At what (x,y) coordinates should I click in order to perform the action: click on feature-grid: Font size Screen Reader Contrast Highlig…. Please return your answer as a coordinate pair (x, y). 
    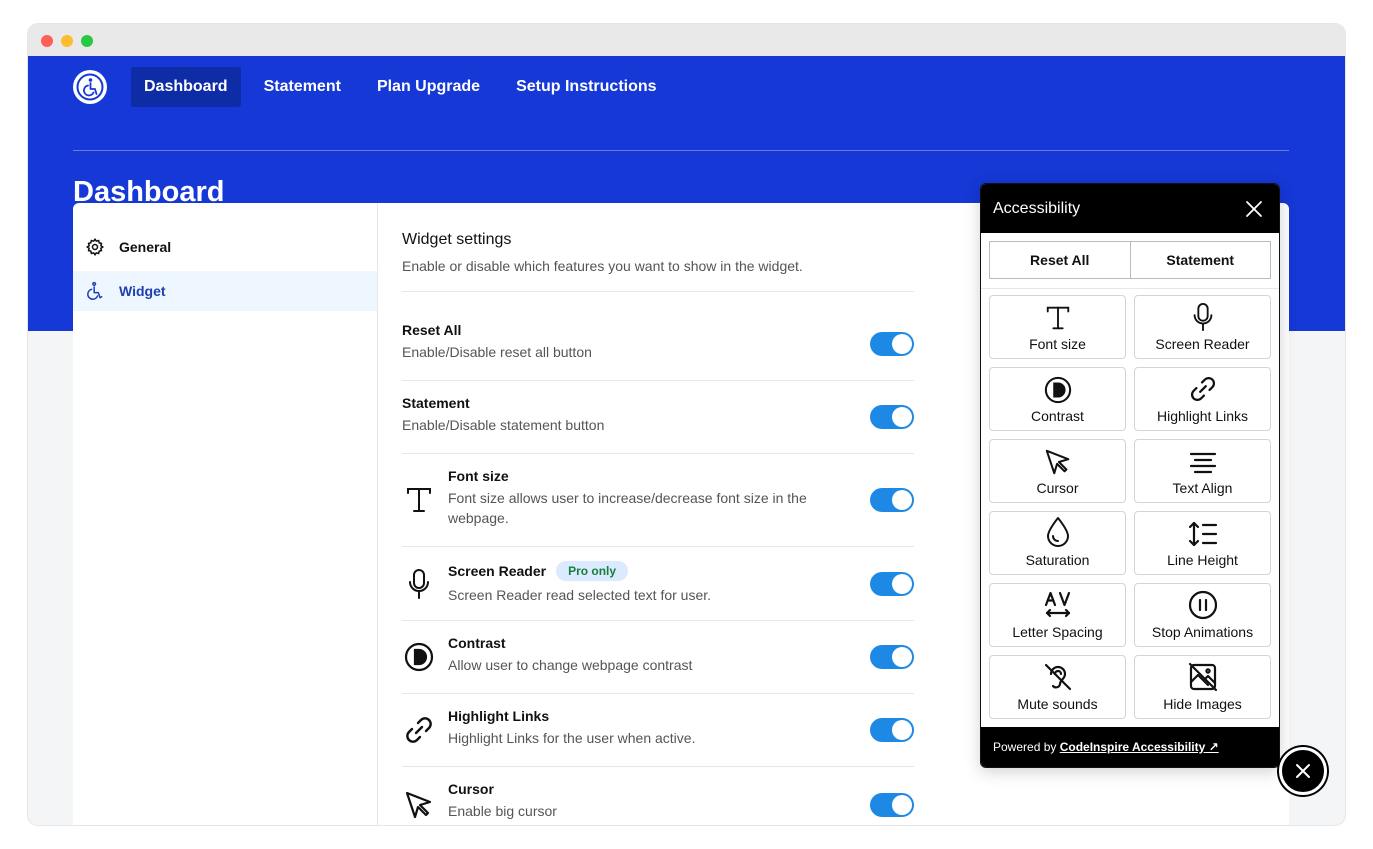
    Looking at the image, I should click on (1130, 507).